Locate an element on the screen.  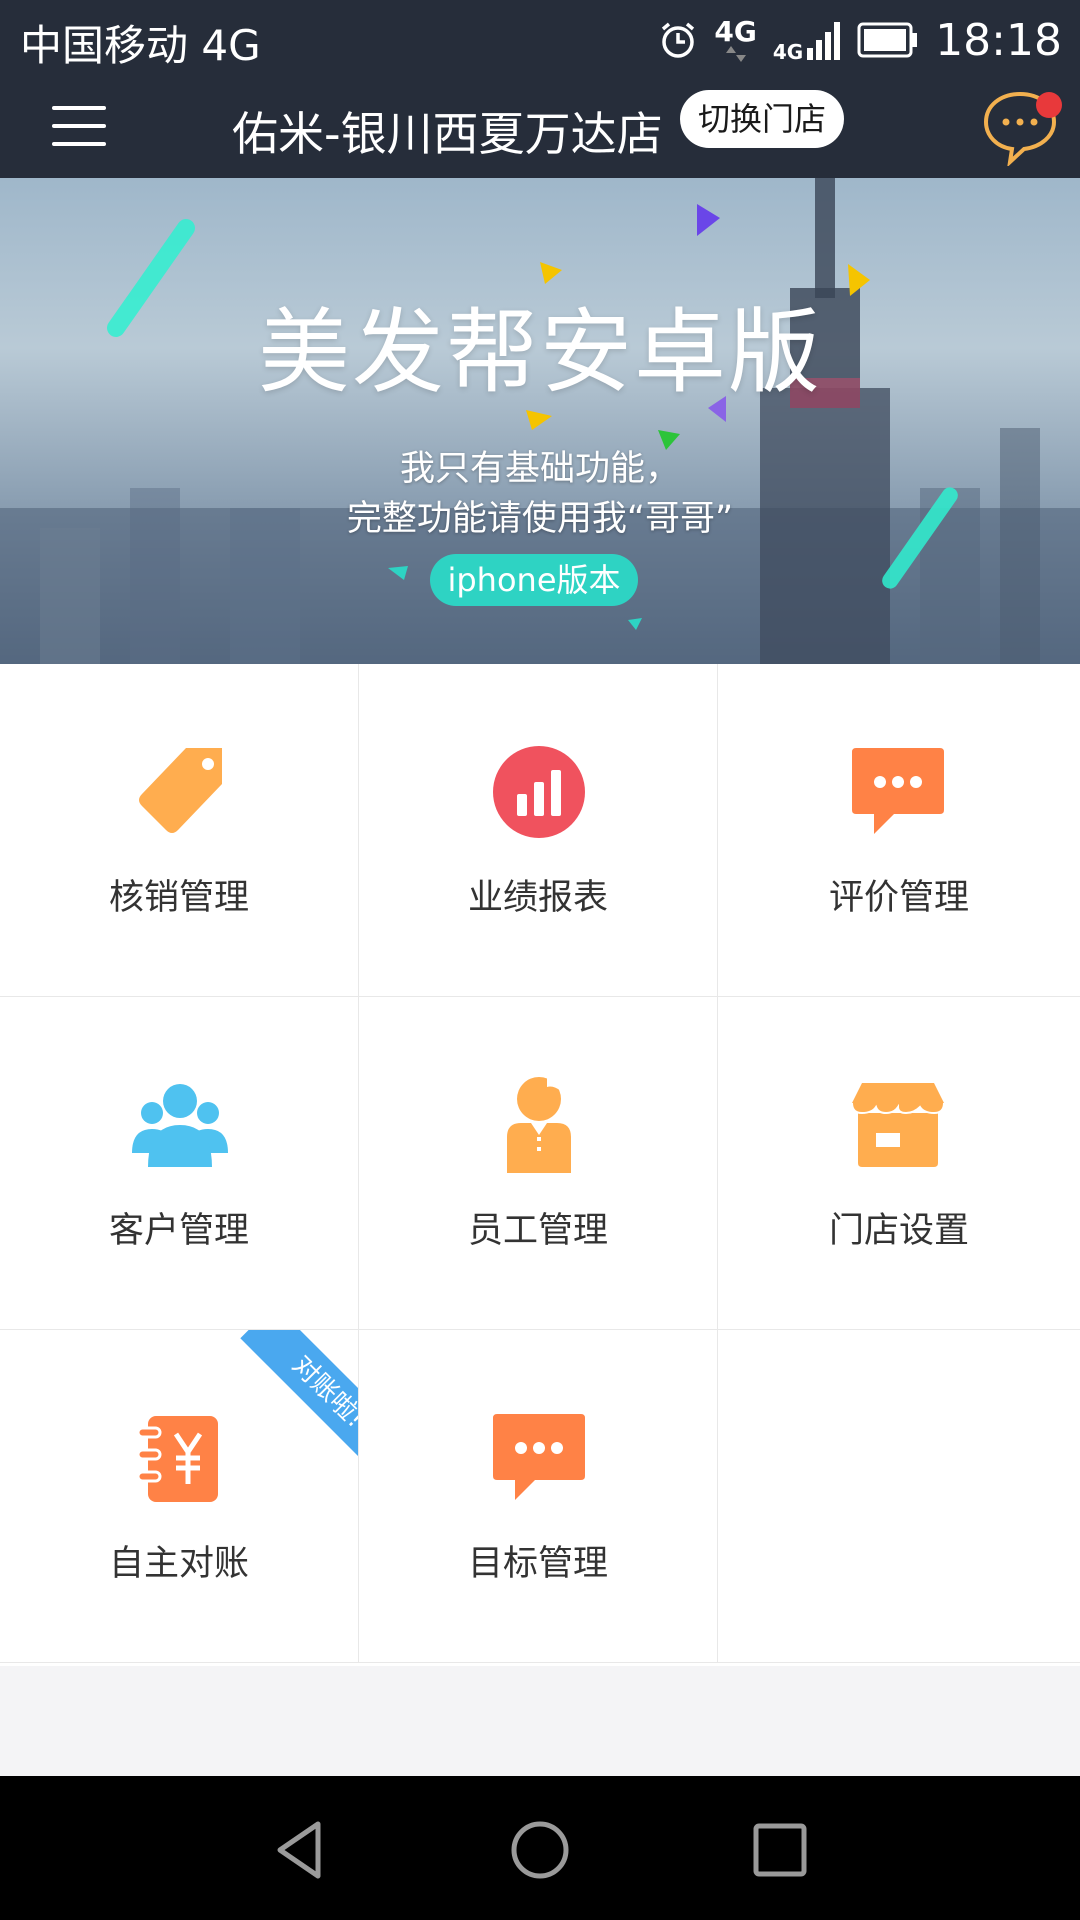
grid-item-label: 自主对账 is located at coordinates (178, 1564).